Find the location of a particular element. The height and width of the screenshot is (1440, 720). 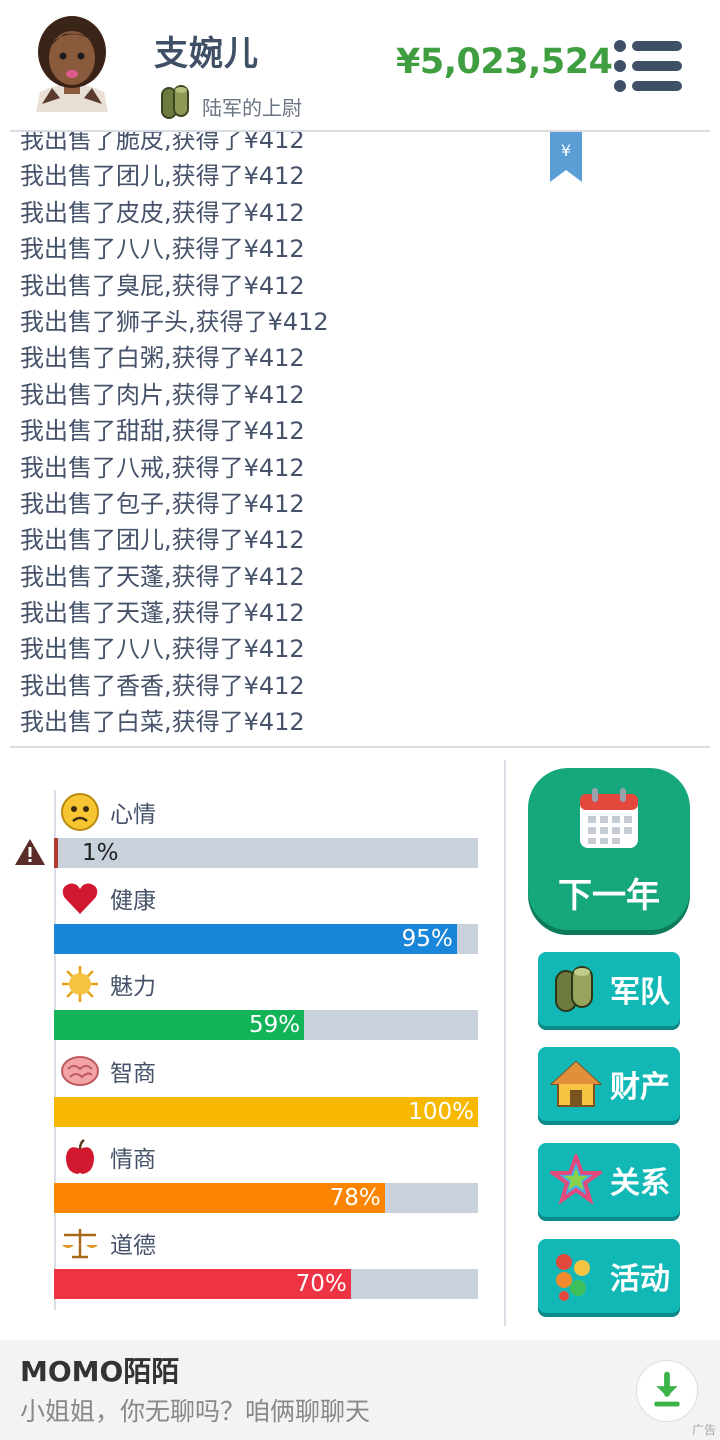

ad-banner: MOMO陌陌 小姐姐，你无聊吗？咱俩聊聊天 广告 is located at coordinates (360, 1390).